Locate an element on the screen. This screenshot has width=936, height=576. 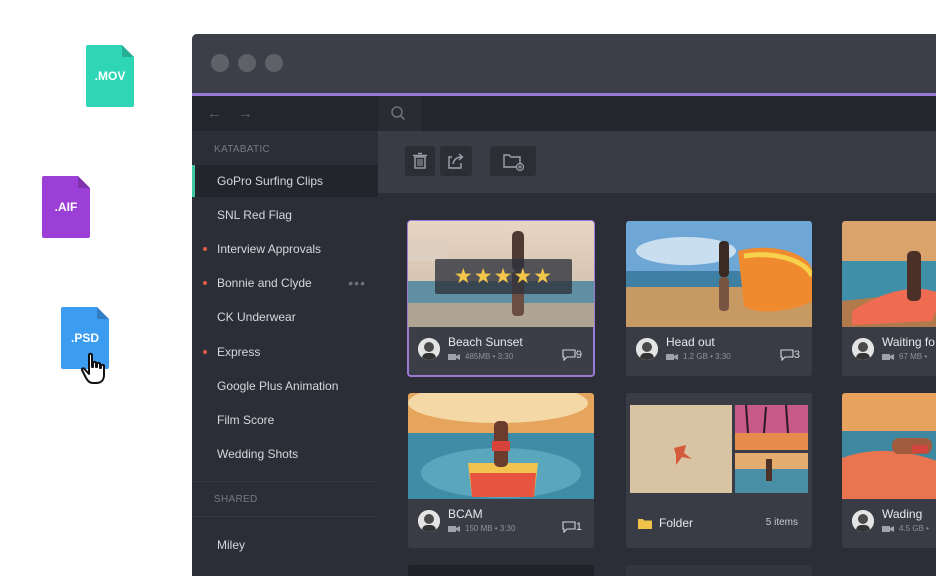
aif-file-label: .AIF is located at coordinates (66, 207).